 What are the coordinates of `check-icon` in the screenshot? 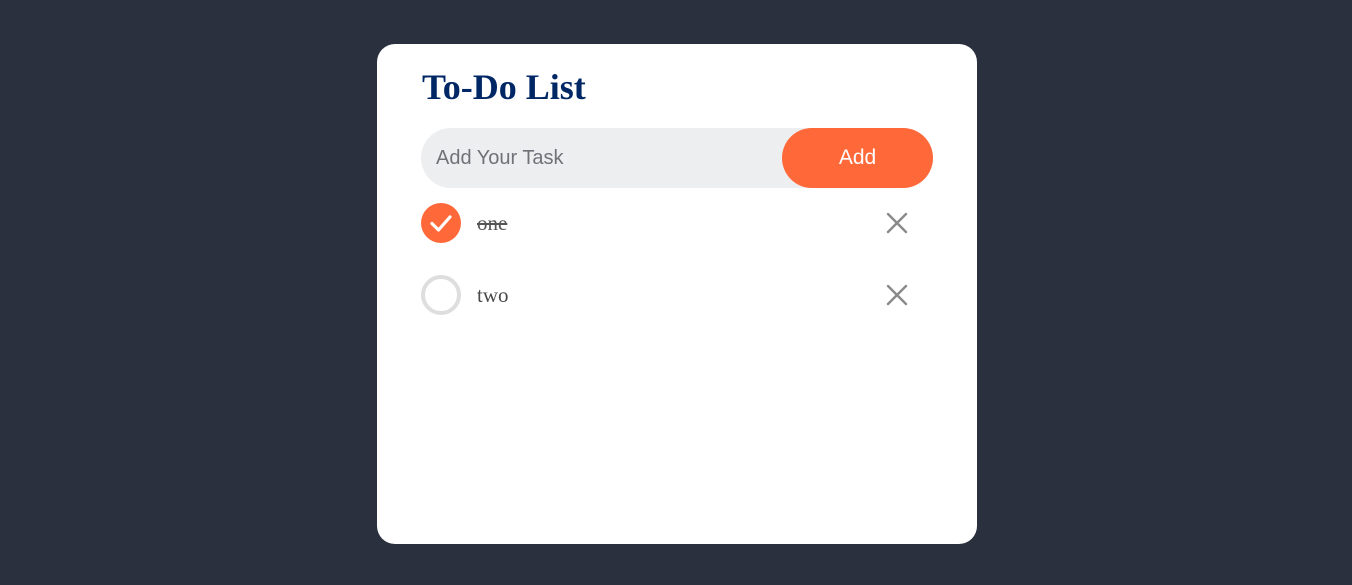 It's located at (441, 223).